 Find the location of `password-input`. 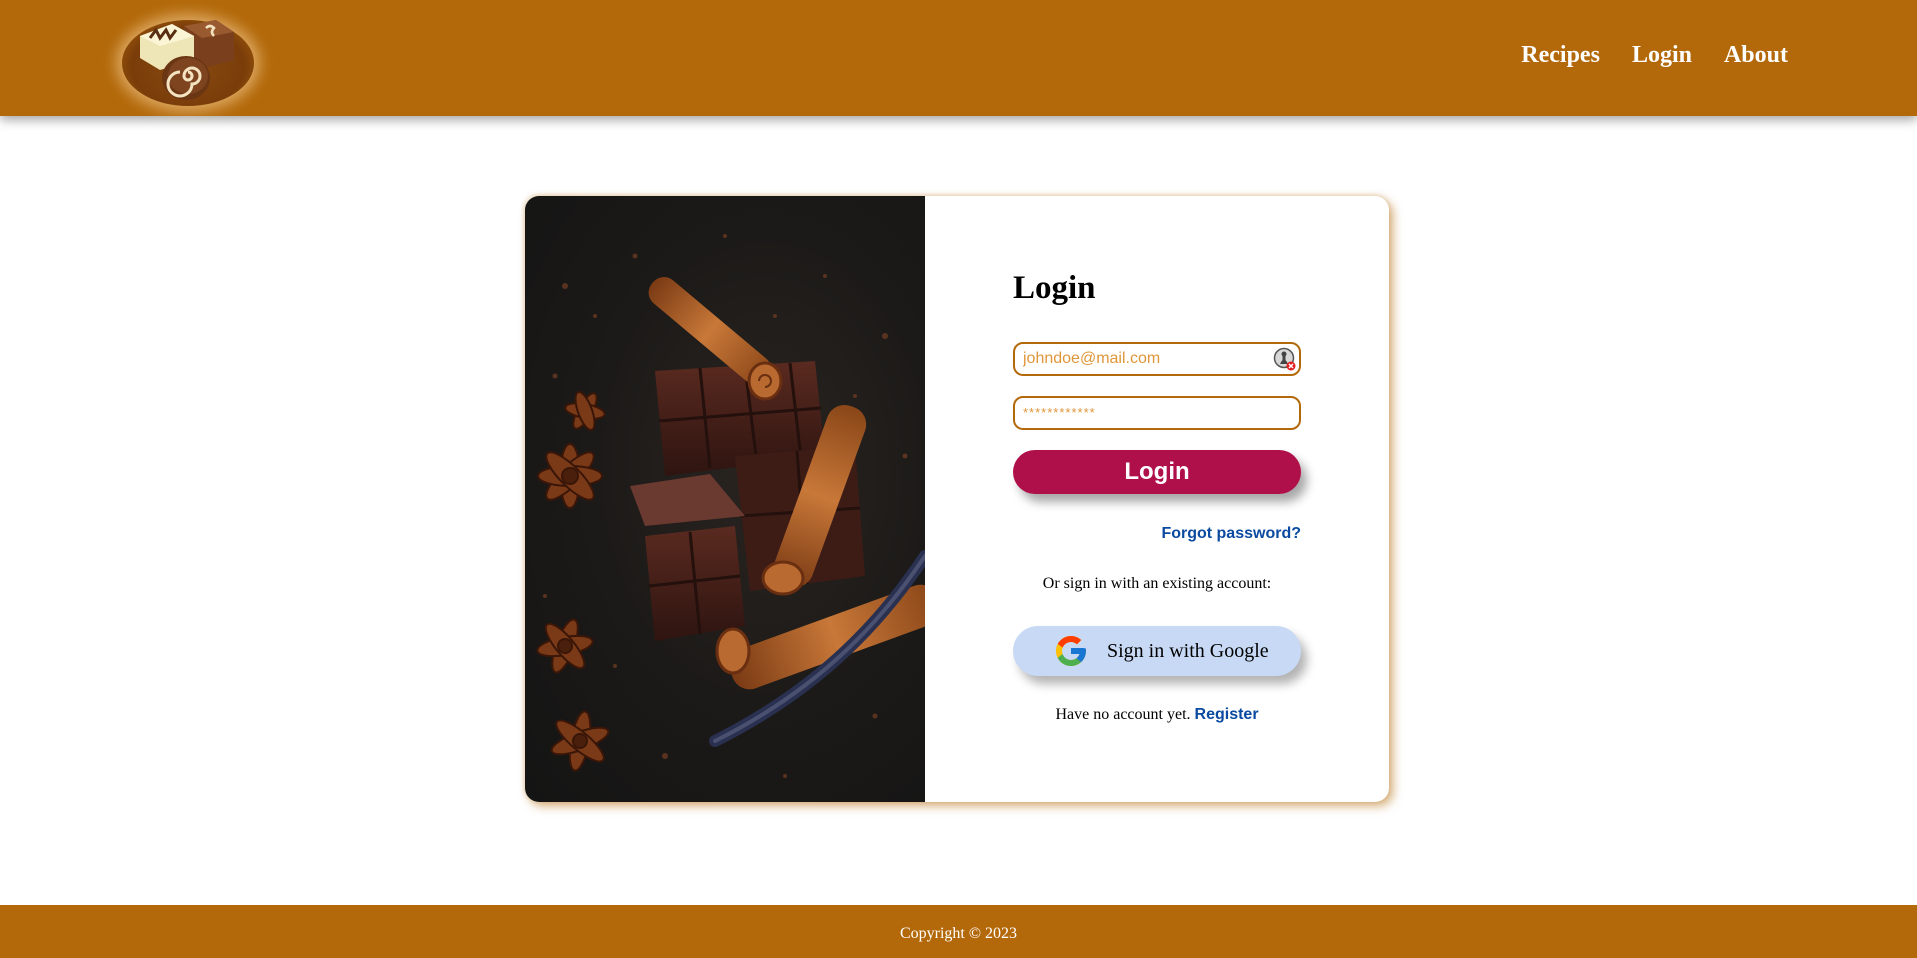

password-input is located at coordinates (1139, 413).